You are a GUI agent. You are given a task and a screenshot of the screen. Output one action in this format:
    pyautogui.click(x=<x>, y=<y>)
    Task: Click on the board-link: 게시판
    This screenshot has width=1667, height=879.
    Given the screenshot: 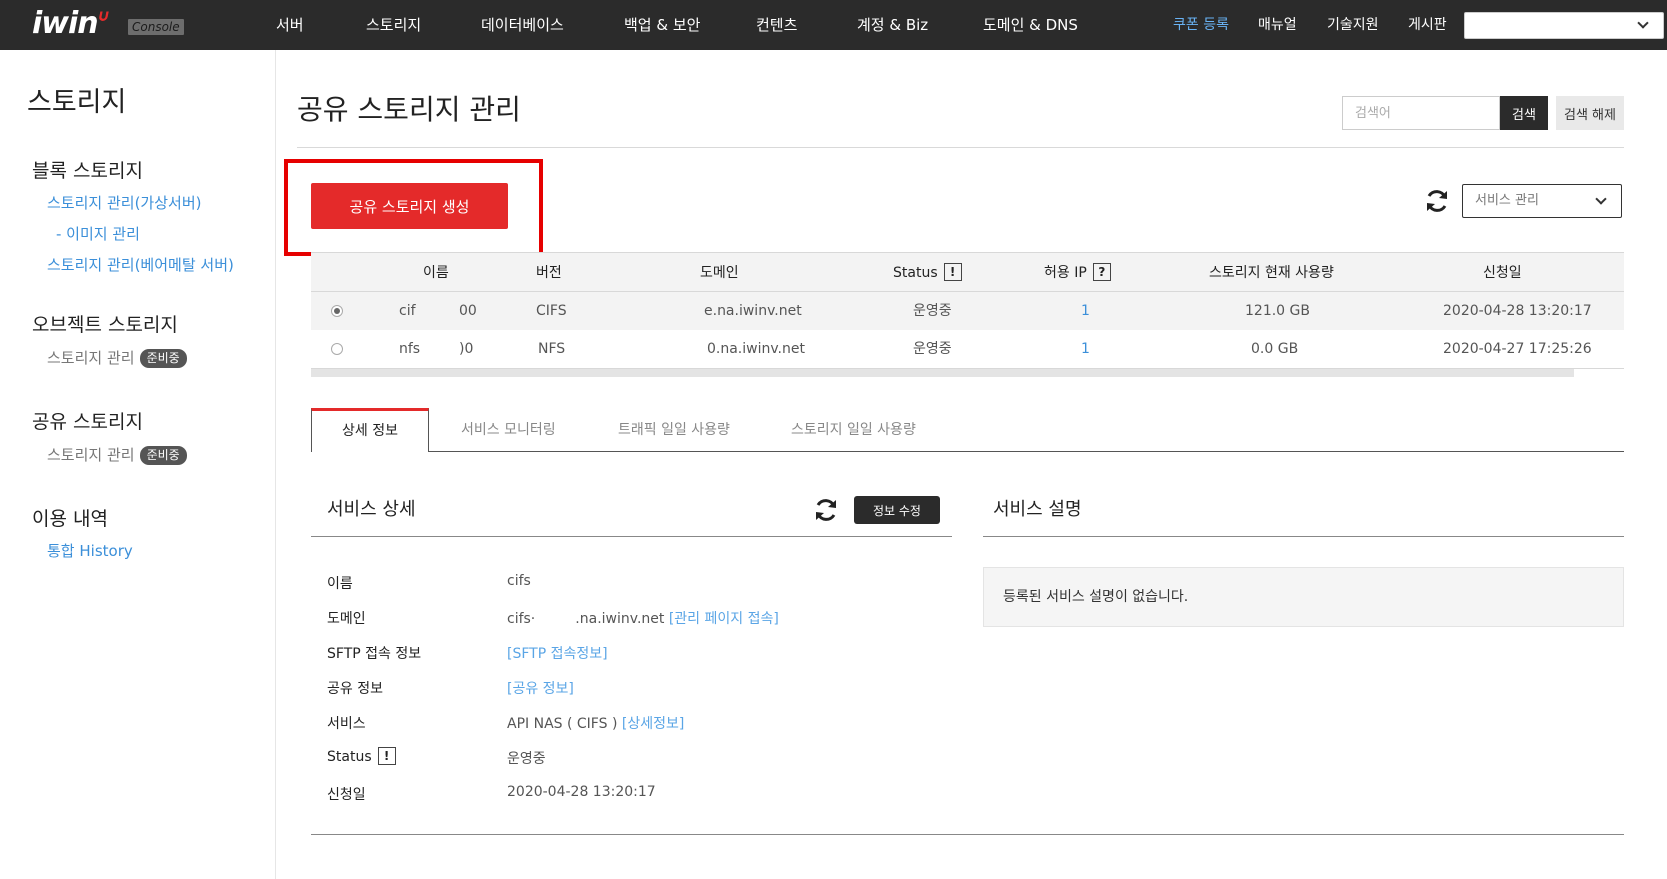 What is the action you would take?
    pyautogui.click(x=1427, y=25)
    